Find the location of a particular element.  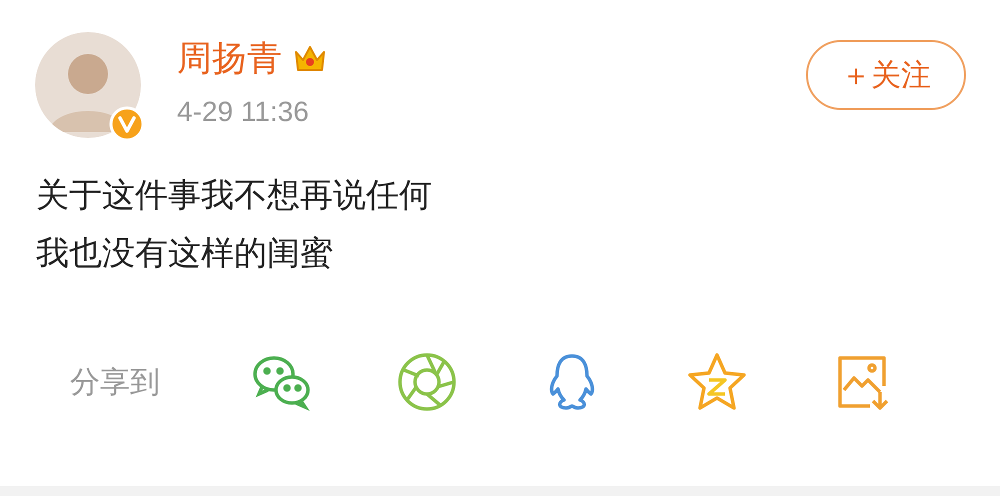

post-time: 4-29 11:36 is located at coordinates (243, 112).